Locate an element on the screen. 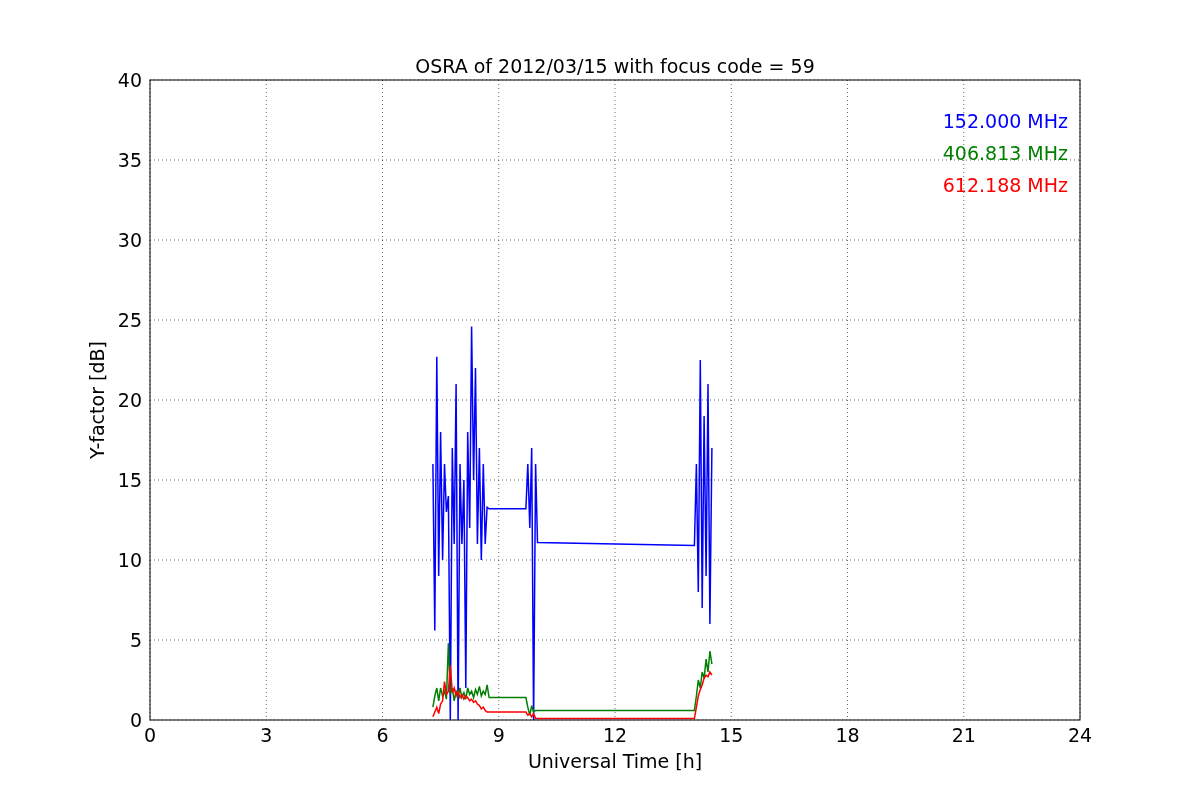 This screenshot has height=800, width=1200. tick-label: 25 is located at coordinates (129, 320).